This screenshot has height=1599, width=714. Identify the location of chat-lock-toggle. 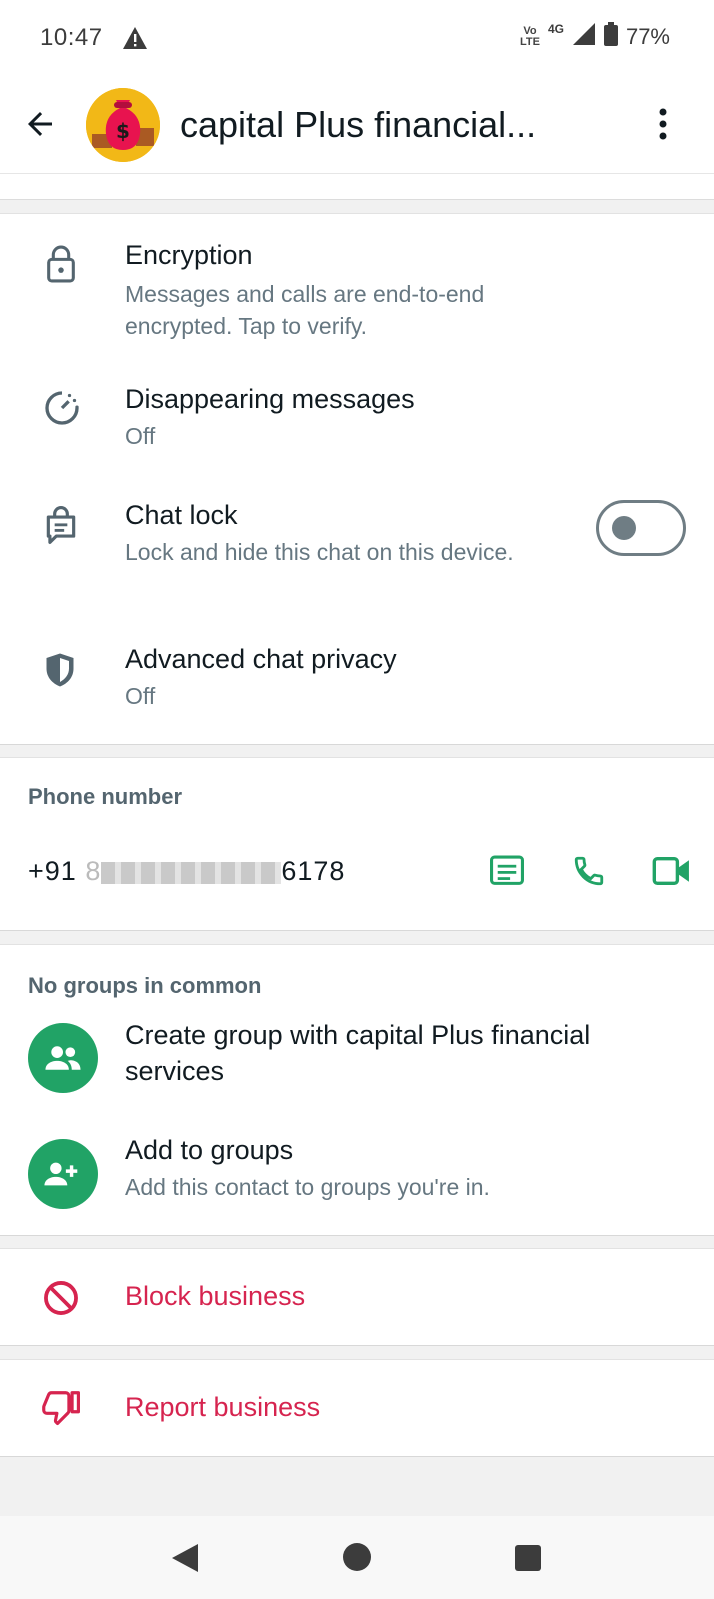
(641, 528).